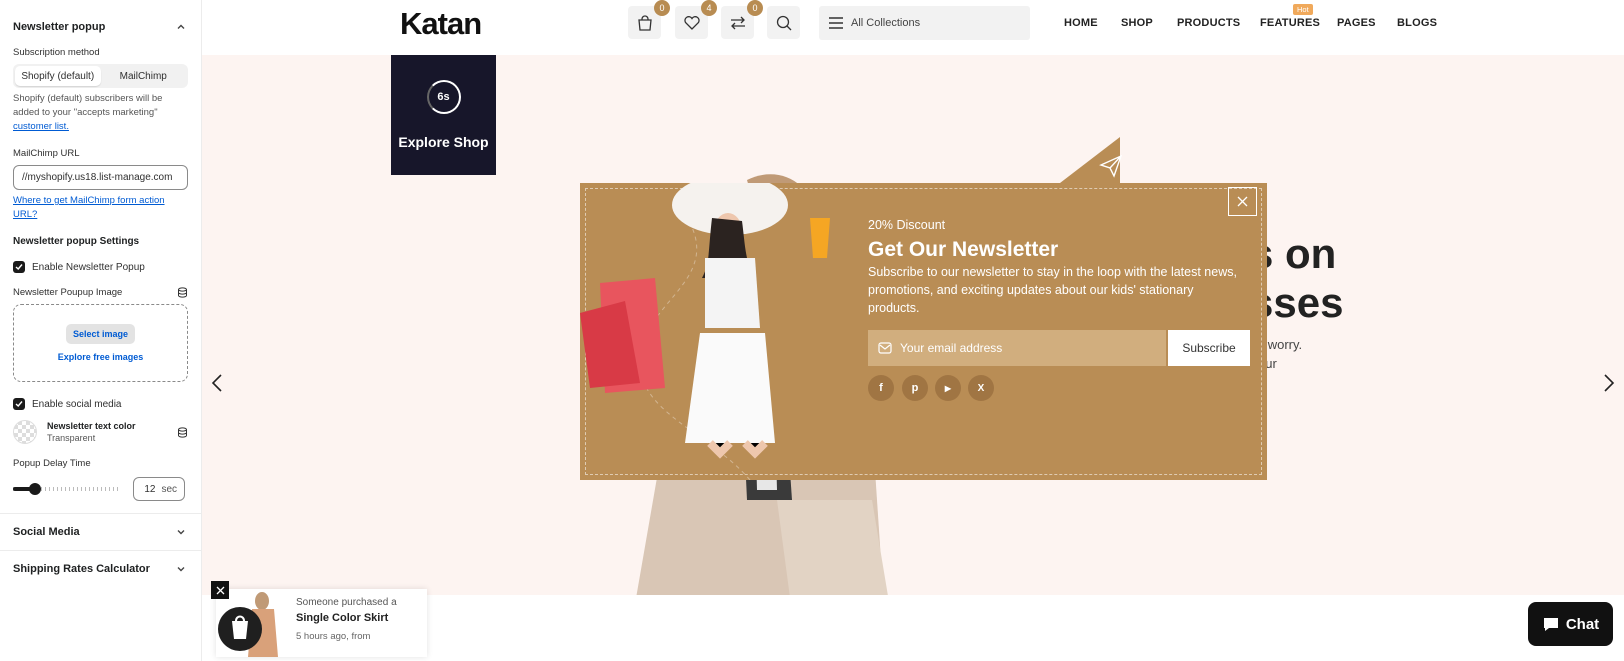  What do you see at coordinates (1582, 624) in the screenshot?
I see `chat-label: Chat` at bounding box center [1582, 624].